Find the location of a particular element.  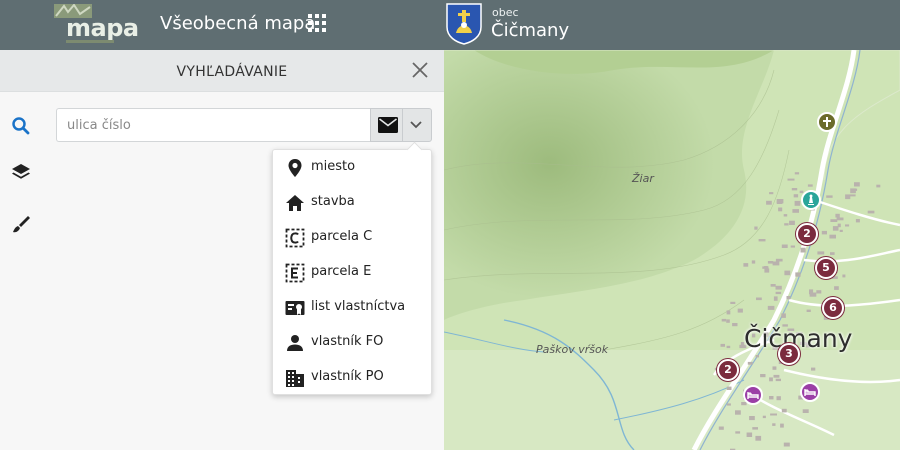

church-poi-icon is located at coordinates (827, 122).